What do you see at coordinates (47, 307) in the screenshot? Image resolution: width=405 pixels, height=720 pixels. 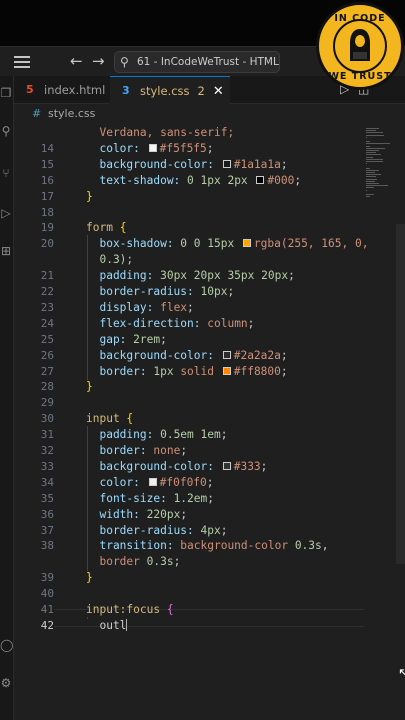 I see `line-number: 23` at bounding box center [47, 307].